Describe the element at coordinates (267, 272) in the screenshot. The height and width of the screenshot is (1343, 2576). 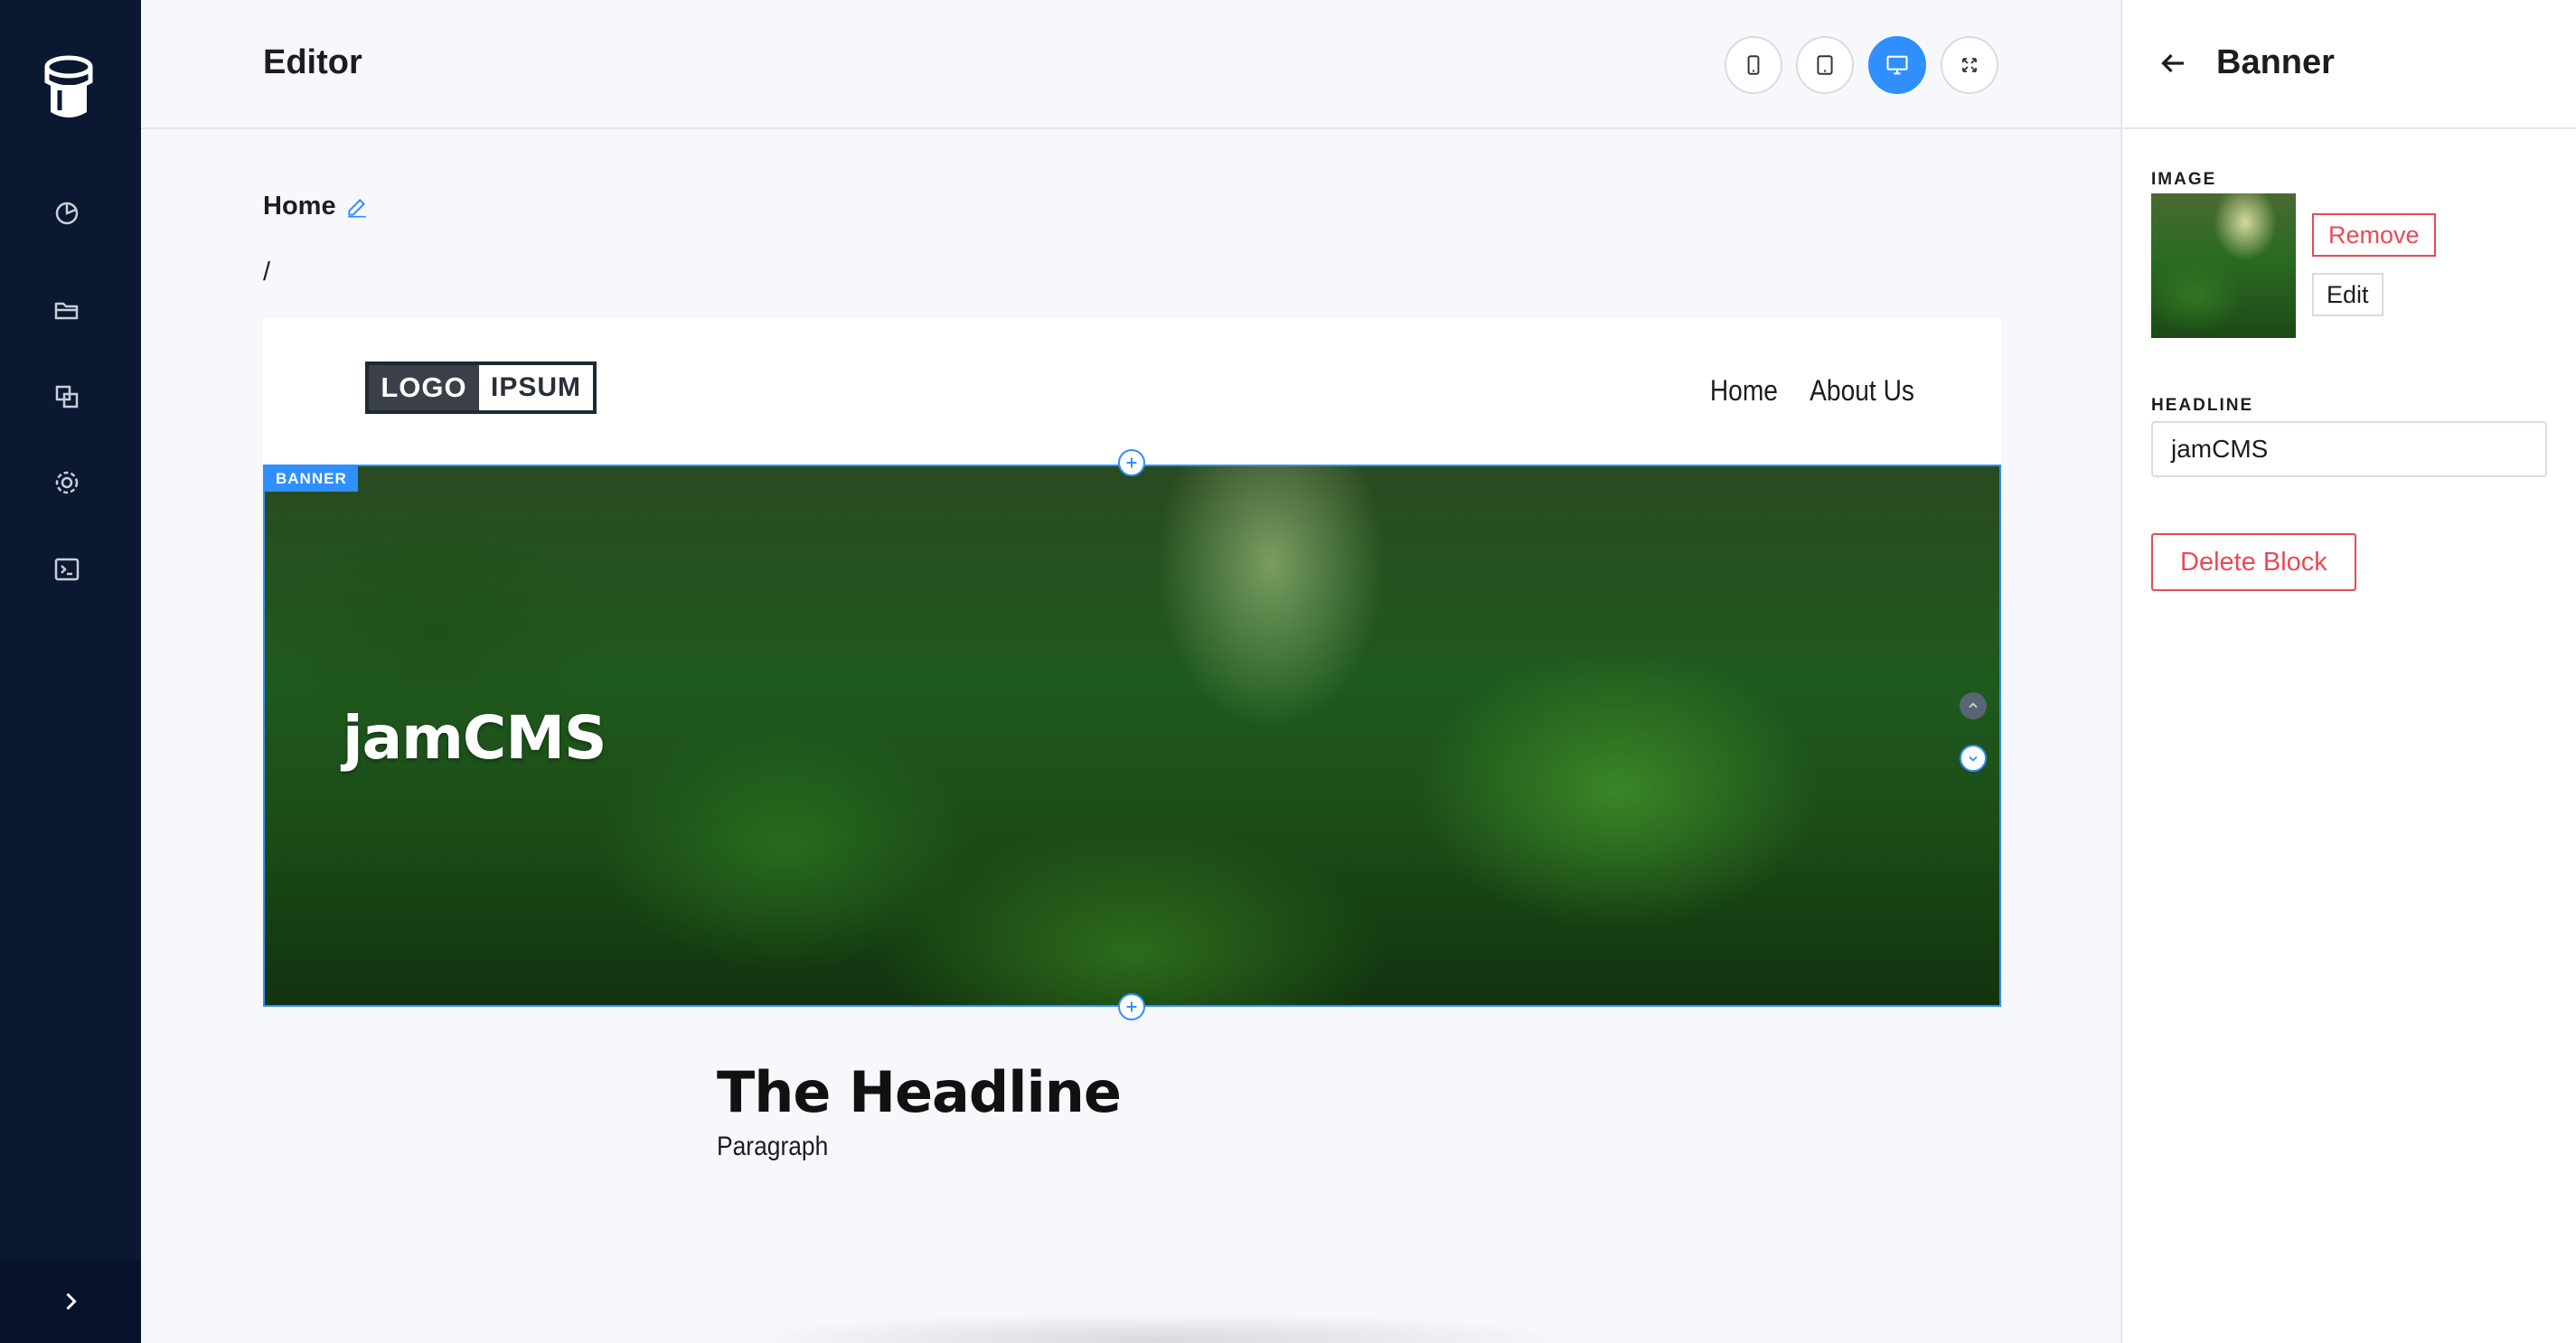
I see `page-slug: /` at that location.